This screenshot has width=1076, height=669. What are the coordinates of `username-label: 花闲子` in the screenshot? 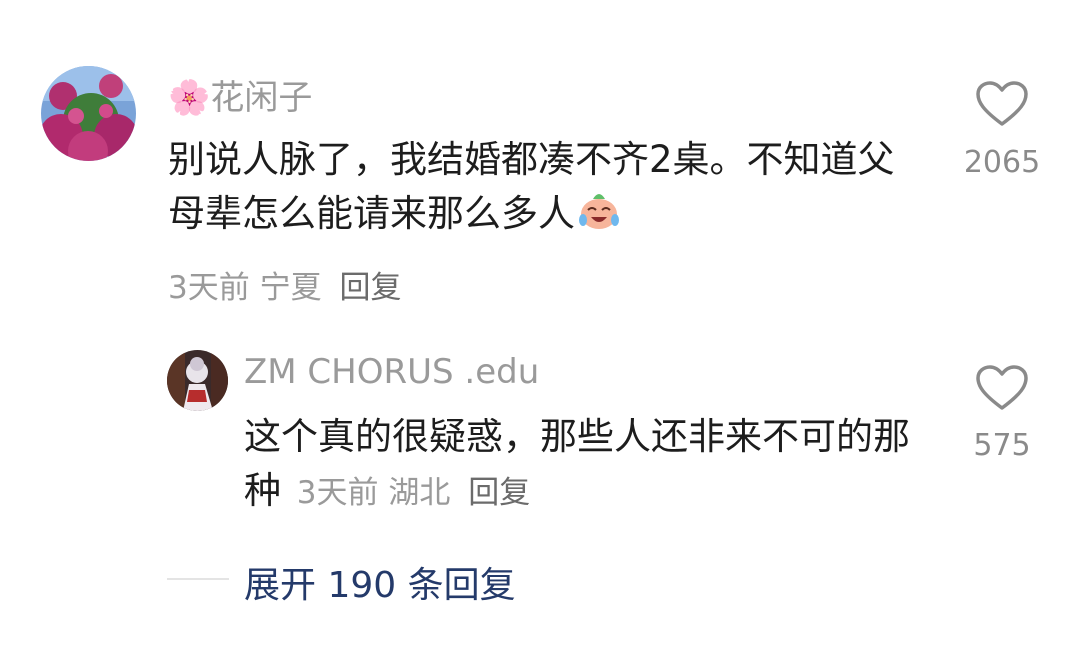 It's located at (261, 98).